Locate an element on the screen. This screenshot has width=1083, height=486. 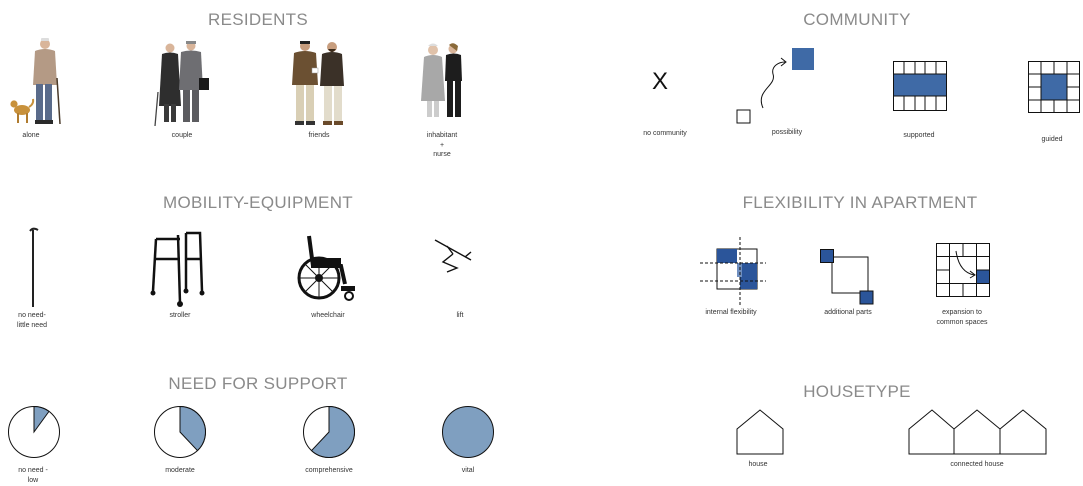
mobility-title: MOBILITY-EQUIPMENT is located at coordinates (258, 202).